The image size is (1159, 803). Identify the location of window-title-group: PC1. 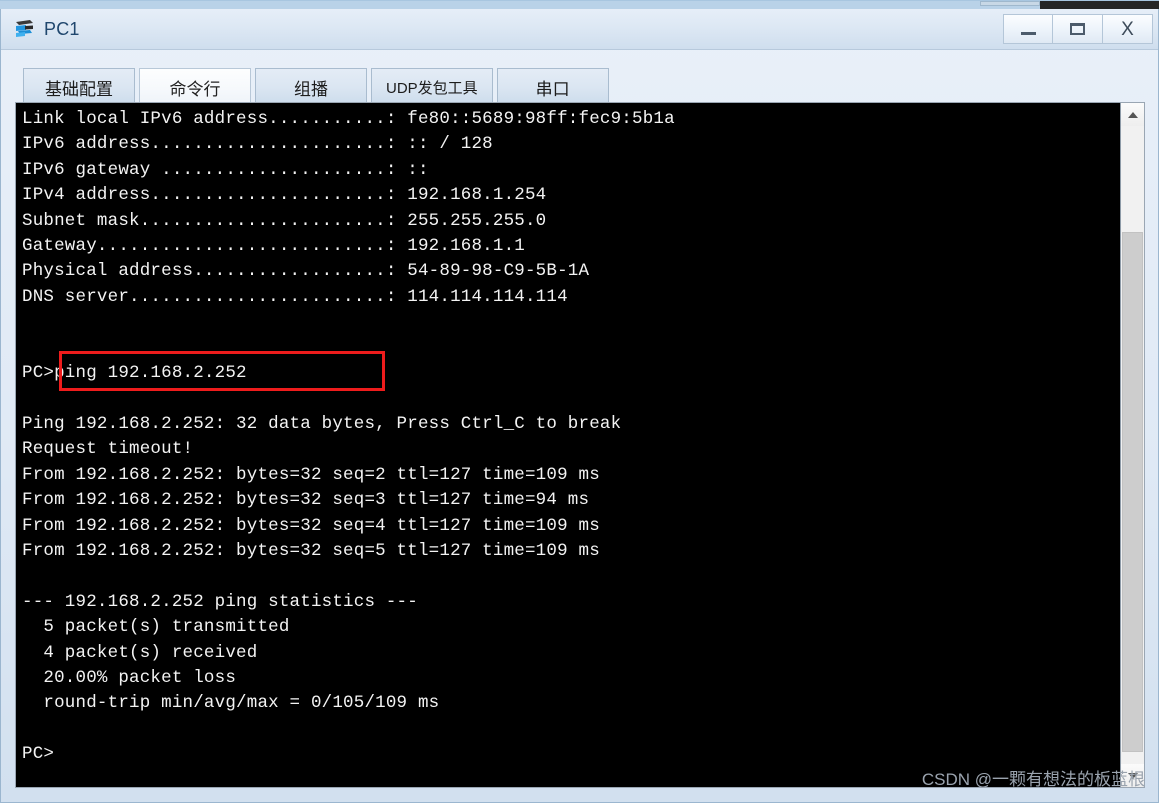
(46, 29).